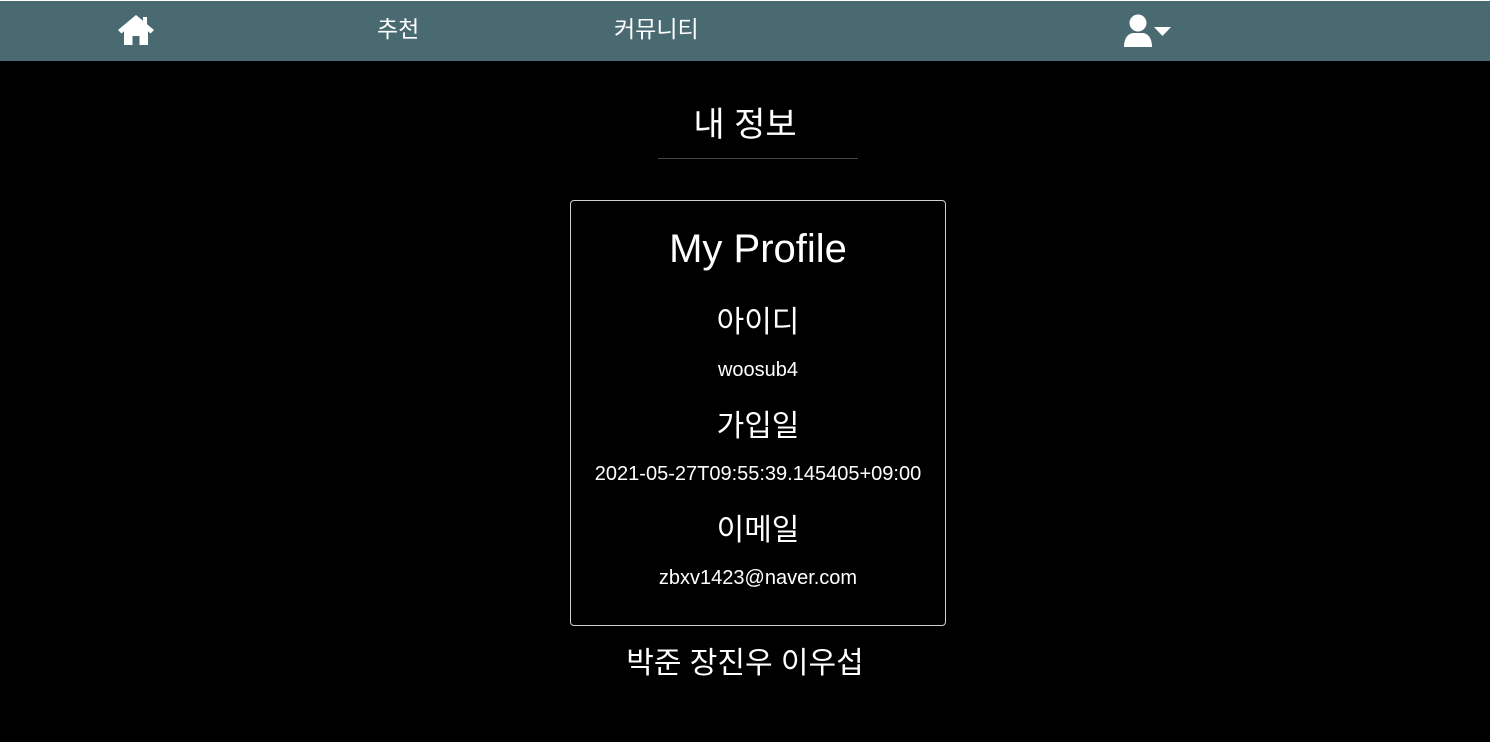 This screenshot has height=742, width=1490. I want to click on home-icon, so click(136, 30).